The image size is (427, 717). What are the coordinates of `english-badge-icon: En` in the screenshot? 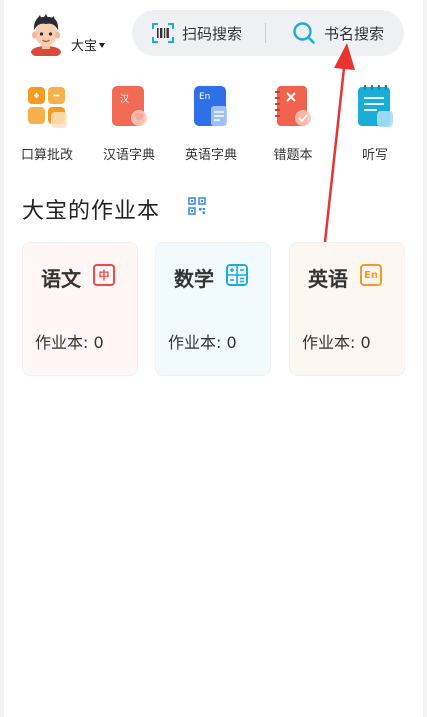 It's located at (371, 275).